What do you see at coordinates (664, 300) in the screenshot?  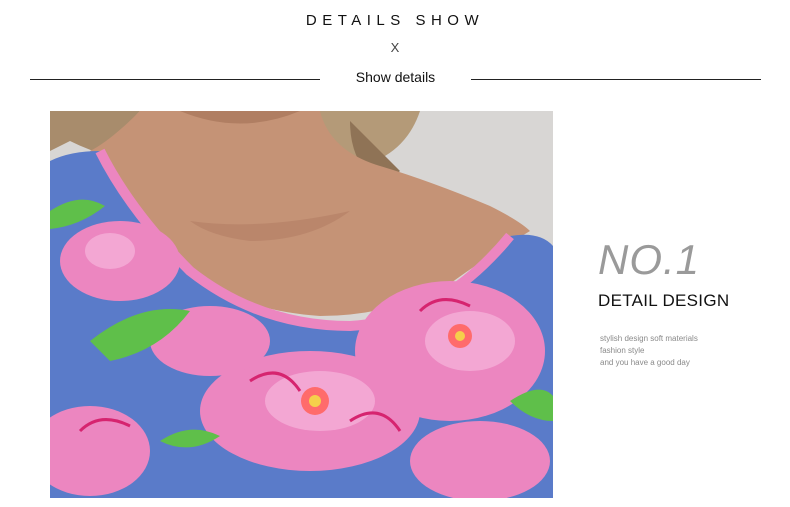 I see `feature-title: DETAIL DESIGN` at bounding box center [664, 300].